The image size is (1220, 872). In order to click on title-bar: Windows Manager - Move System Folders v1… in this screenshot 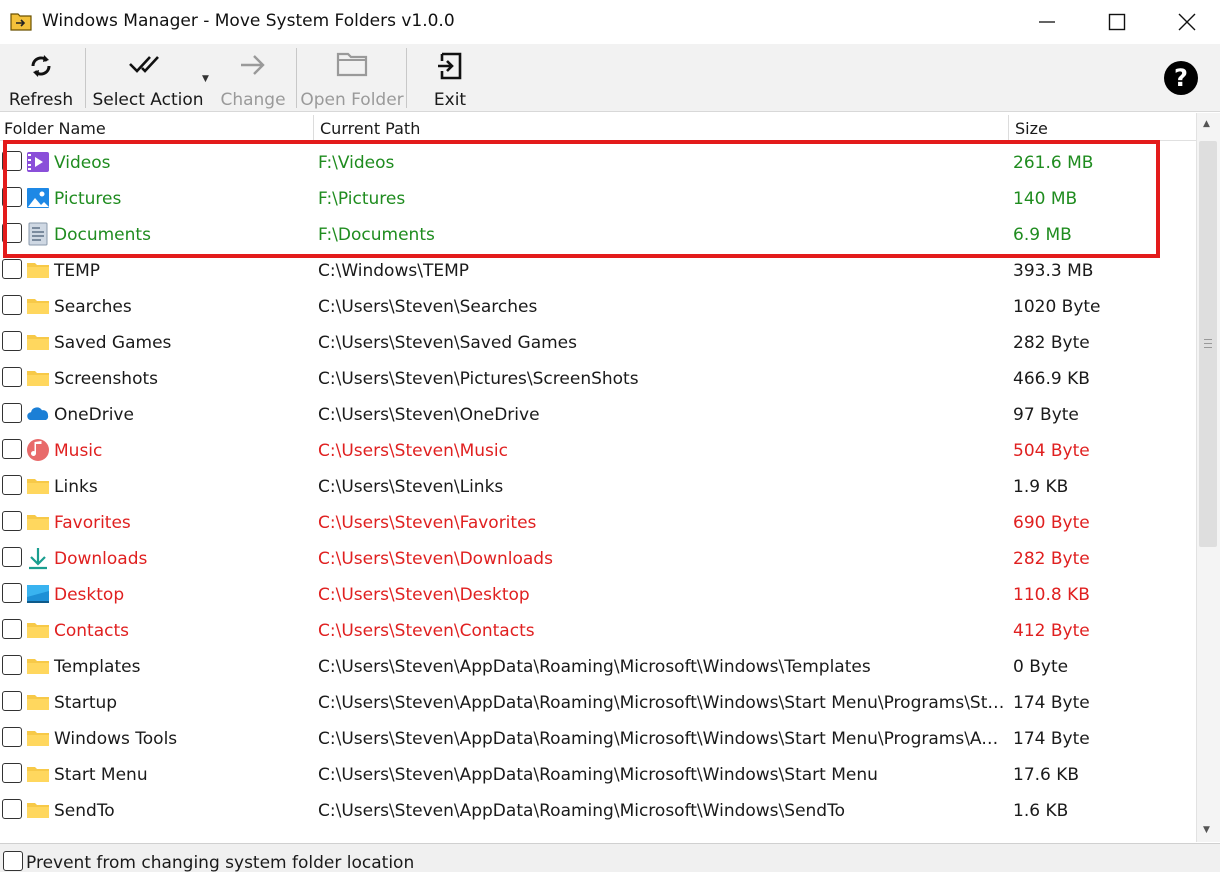, I will do `click(610, 22)`.